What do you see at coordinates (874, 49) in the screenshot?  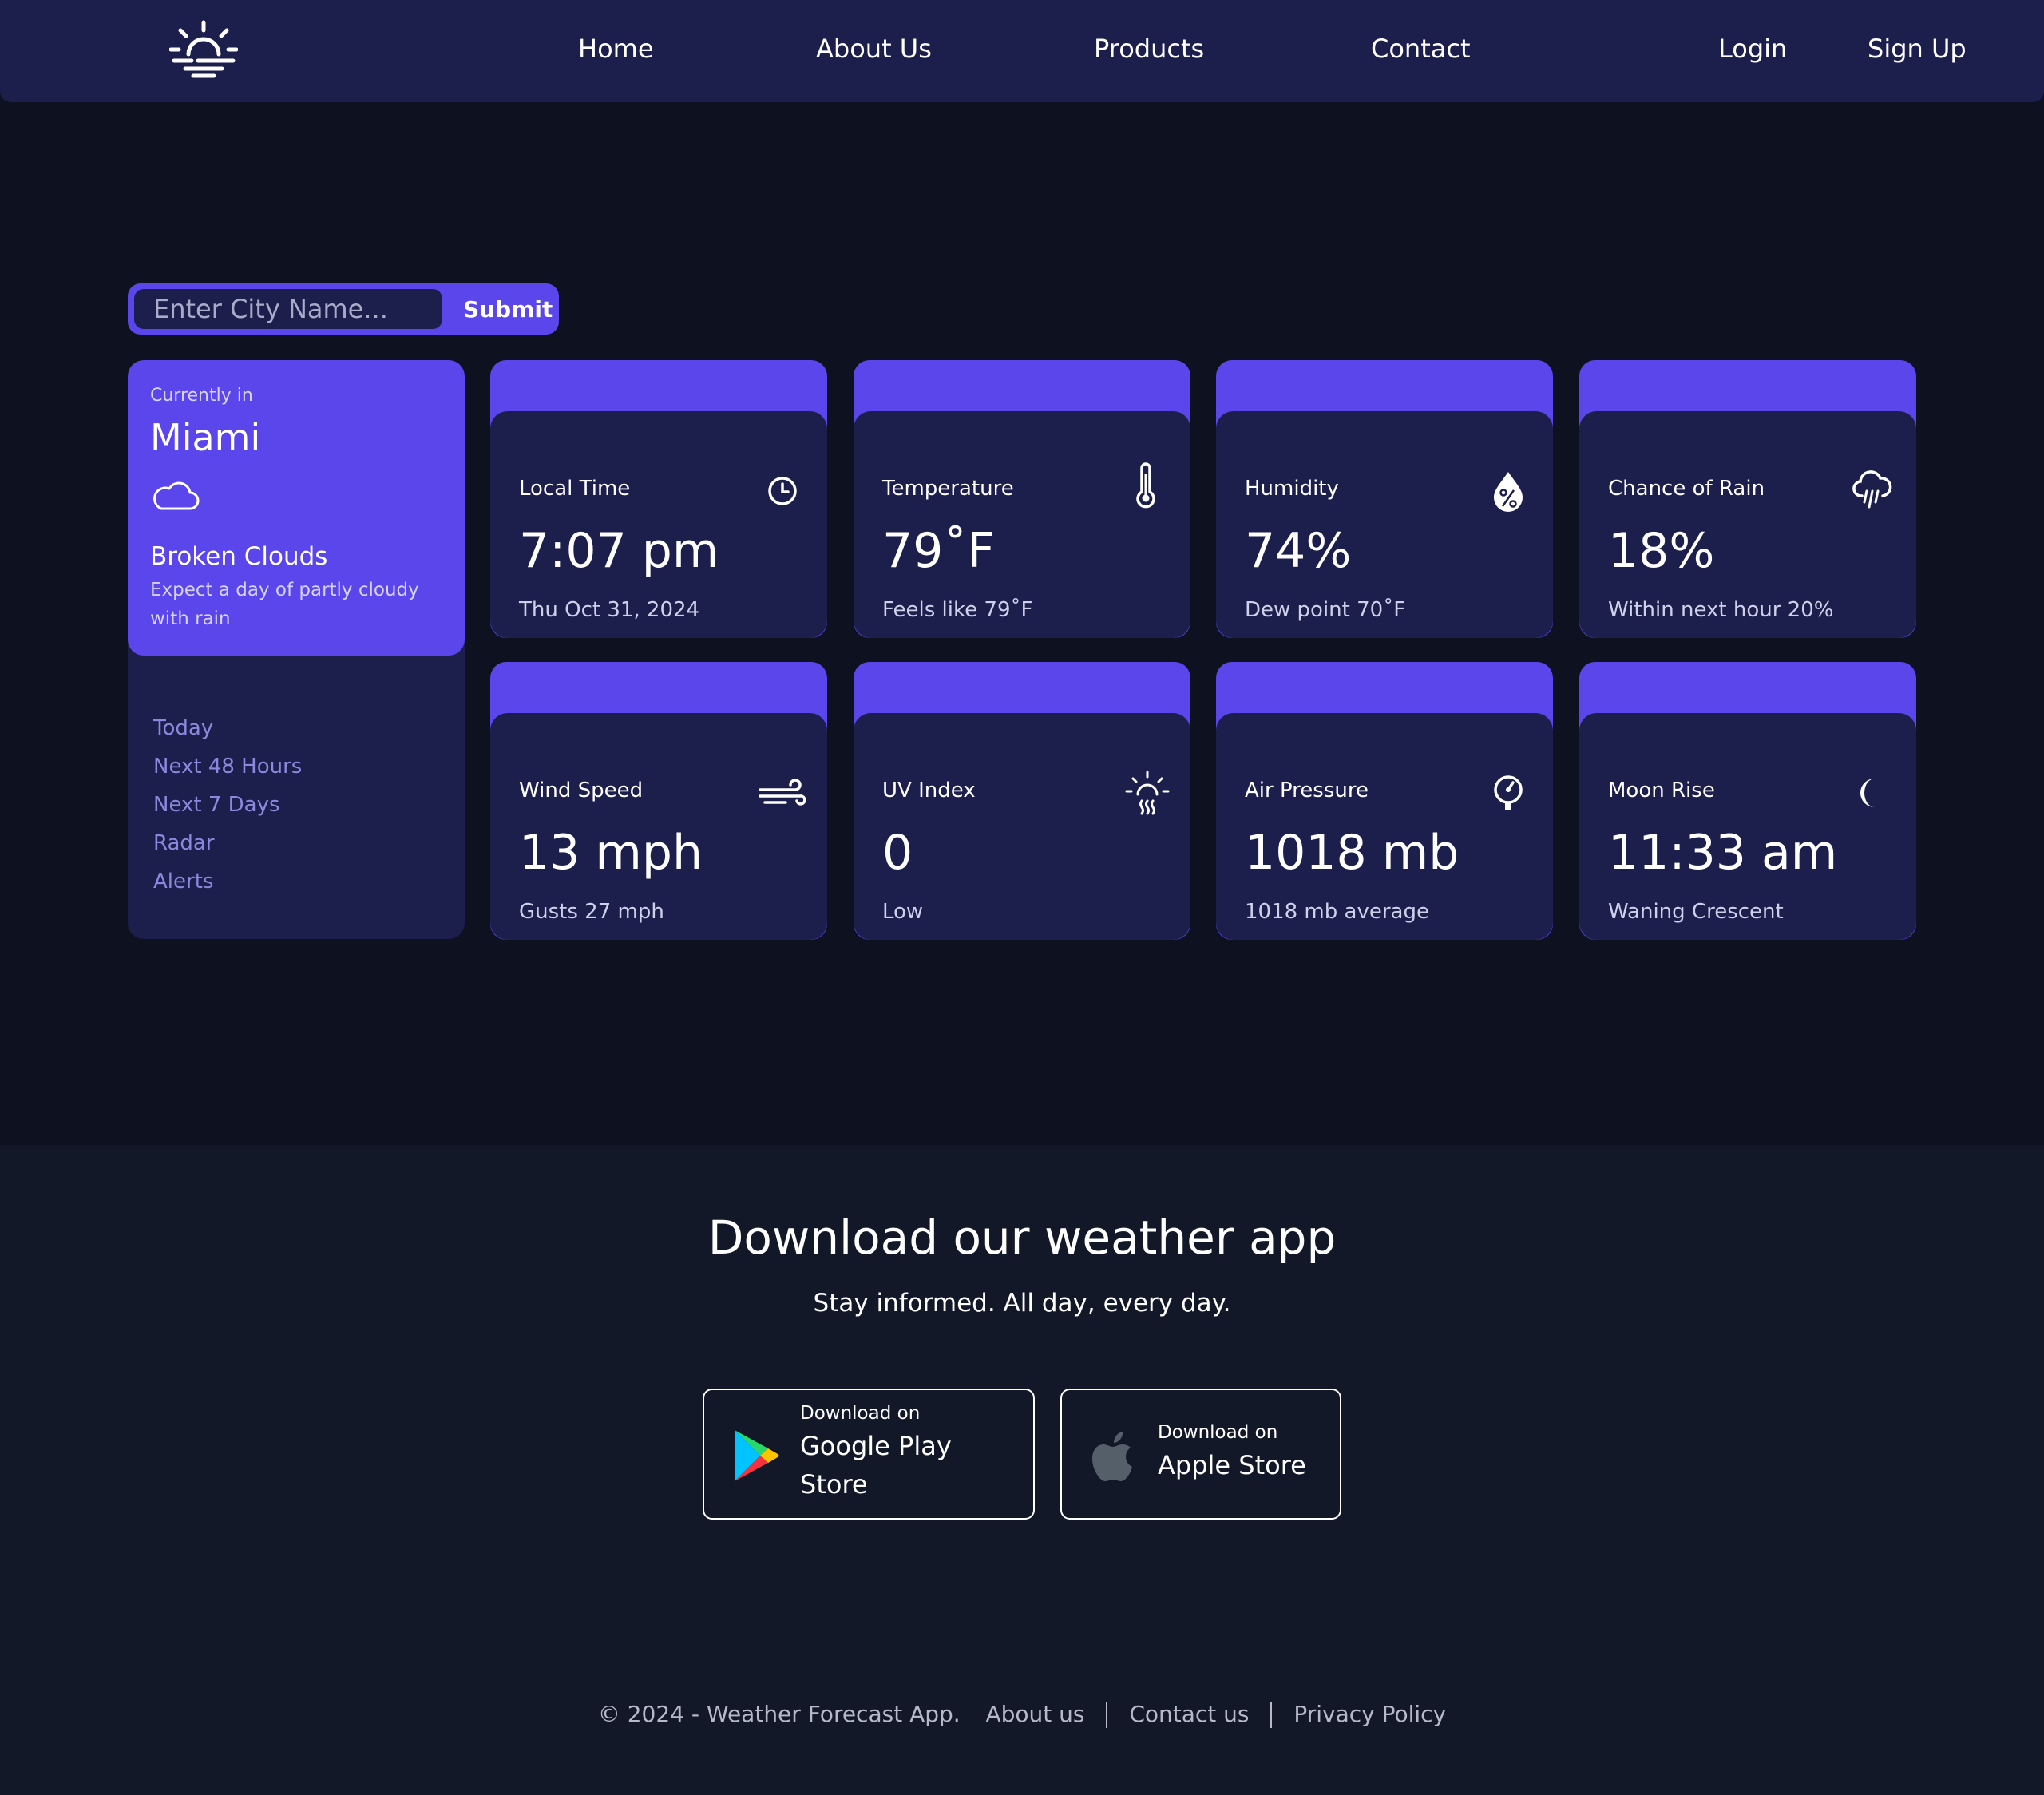 I see `nav-about-link: About Us` at bounding box center [874, 49].